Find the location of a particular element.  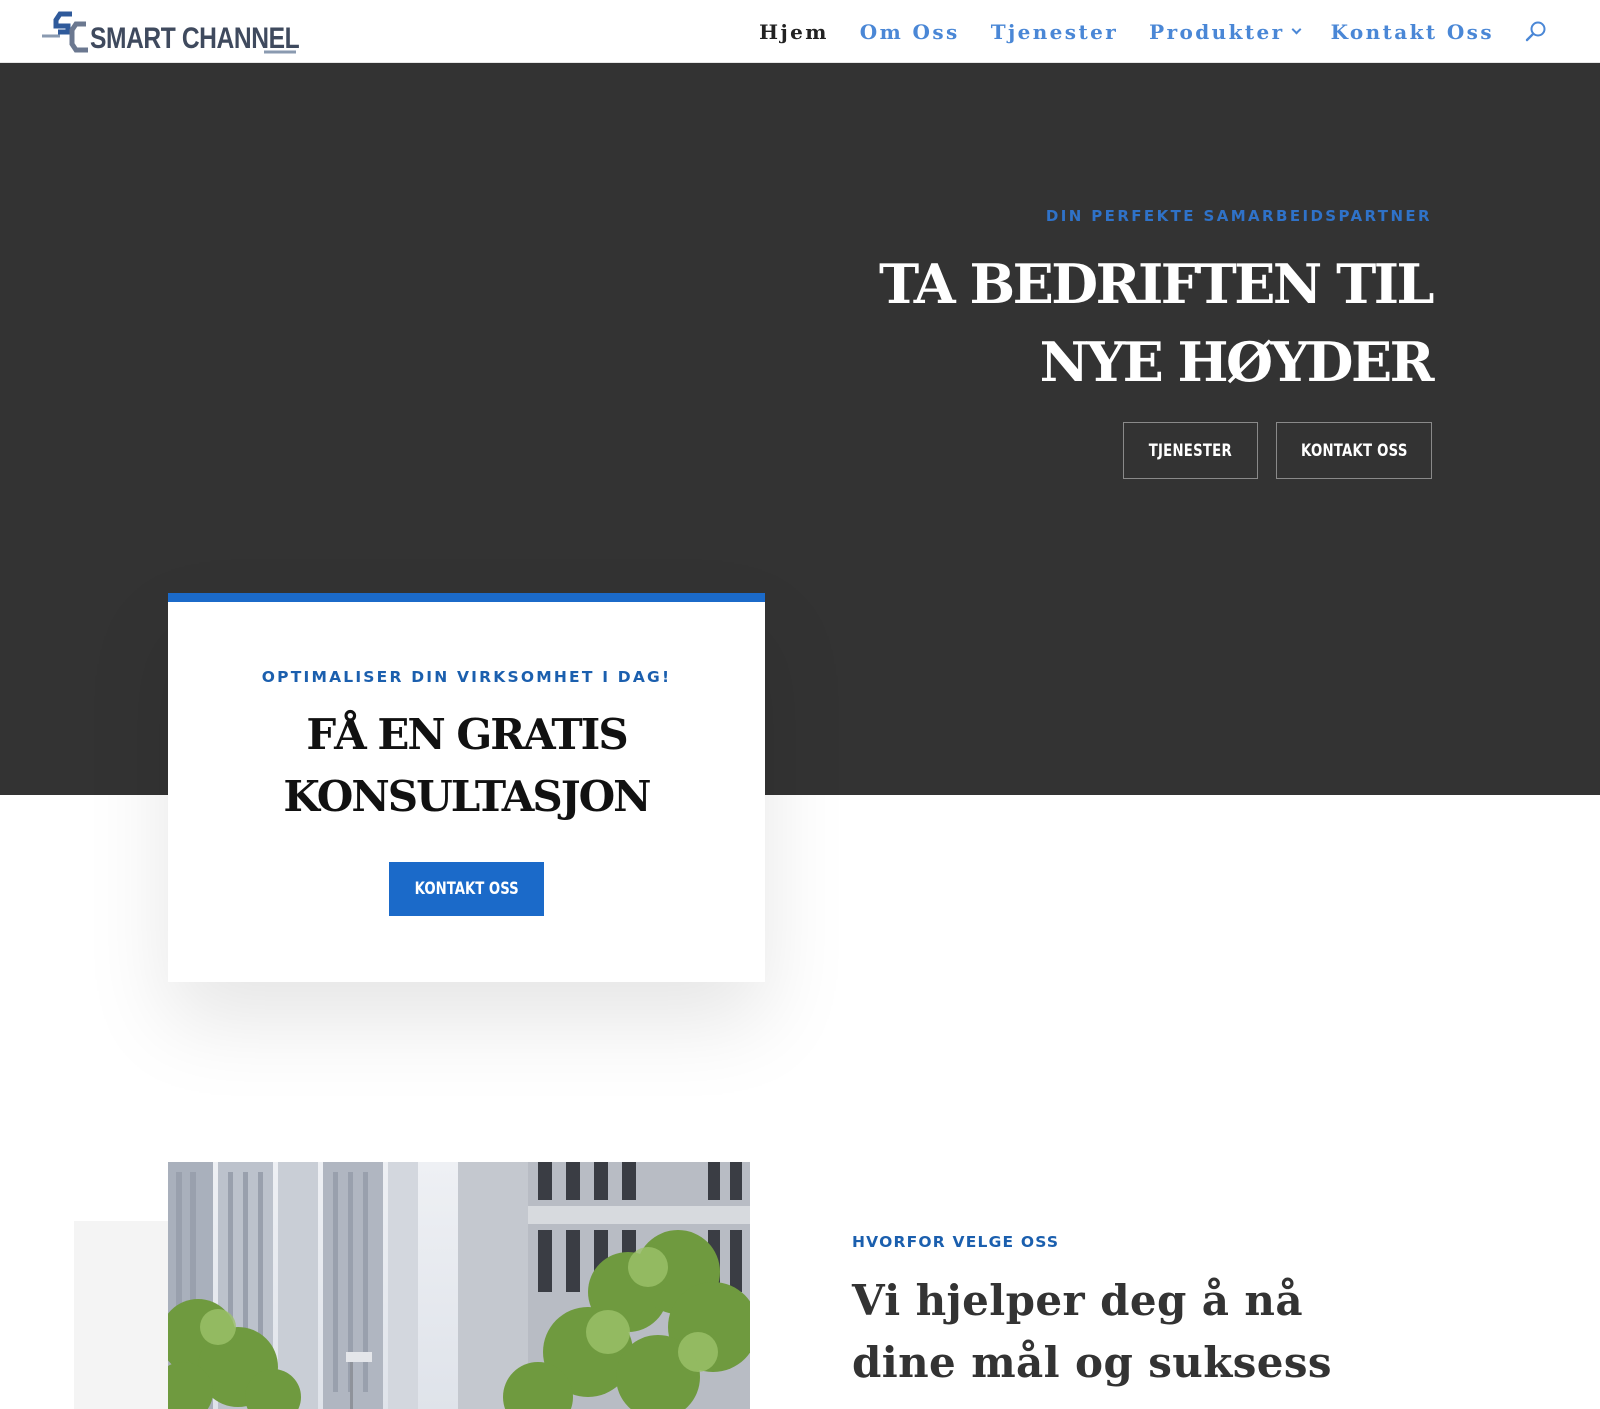

city-street-image is located at coordinates (459, 1285).